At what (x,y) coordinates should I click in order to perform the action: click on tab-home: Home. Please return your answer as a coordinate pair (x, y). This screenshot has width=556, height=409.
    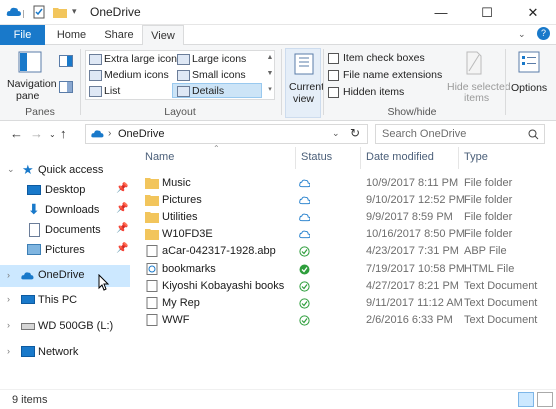
    Looking at the image, I should click on (71, 35).